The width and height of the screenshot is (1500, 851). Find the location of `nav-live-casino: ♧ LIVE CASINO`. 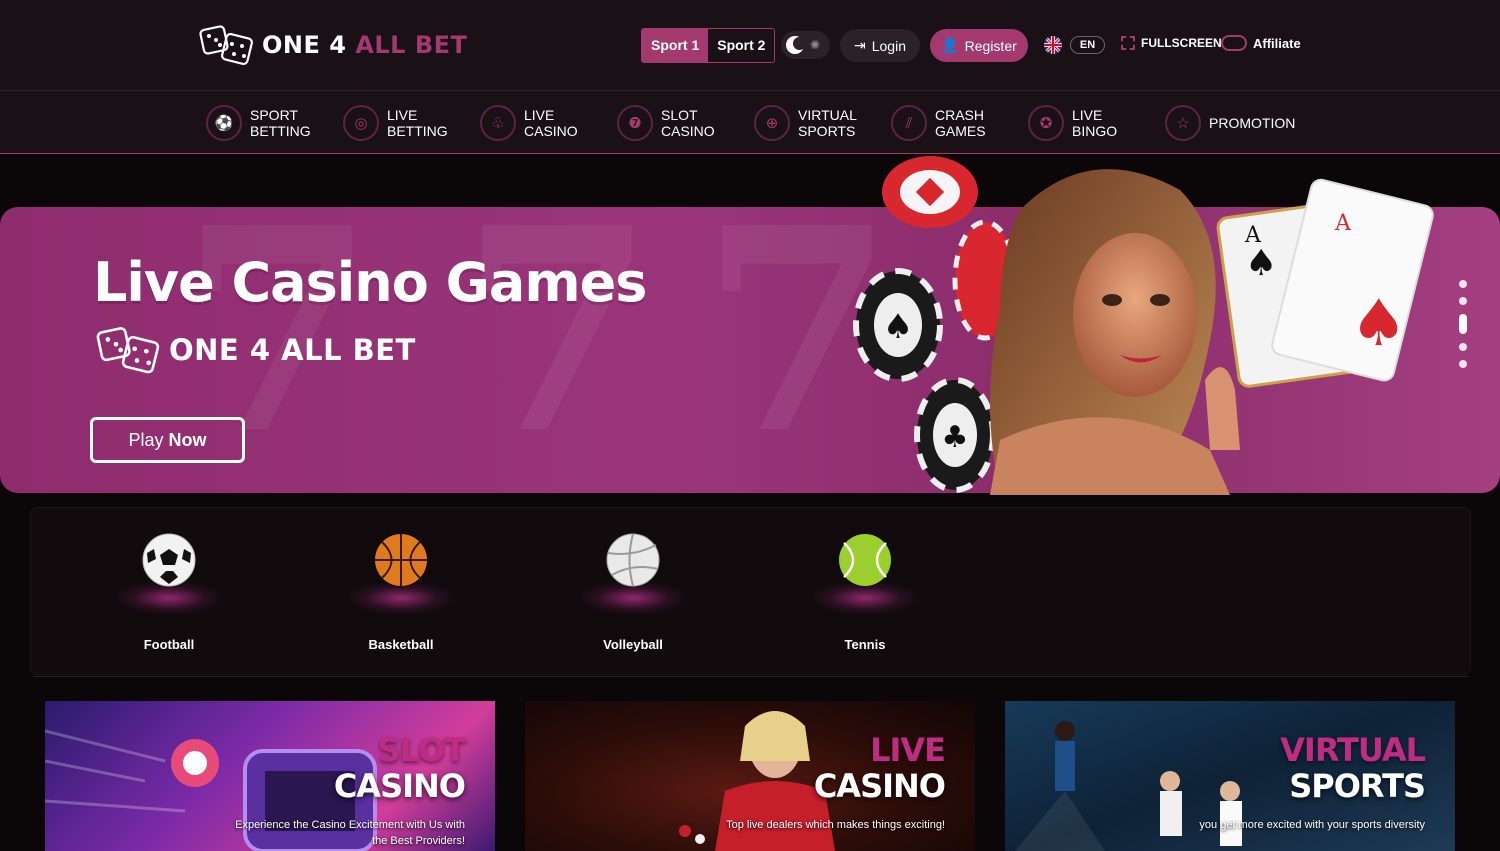

nav-live-casino: ♧ LIVE CASINO is located at coordinates (537, 123).